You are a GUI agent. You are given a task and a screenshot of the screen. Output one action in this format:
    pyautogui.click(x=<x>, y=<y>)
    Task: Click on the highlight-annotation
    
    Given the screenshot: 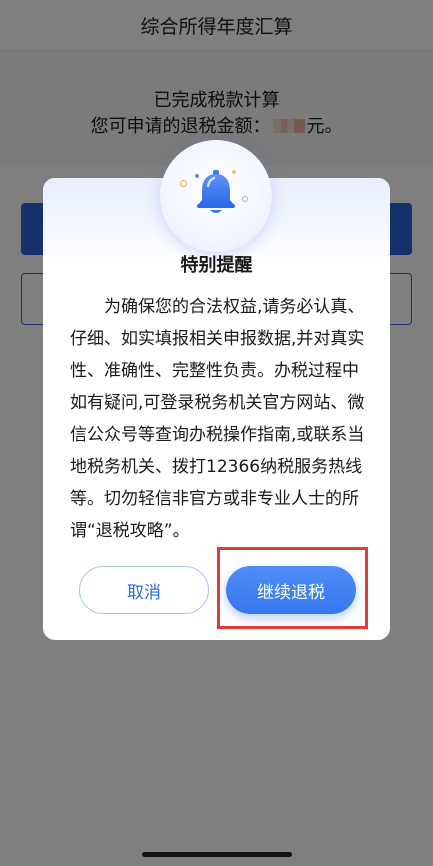 What is the action you would take?
    pyautogui.click(x=292, y=588)
    